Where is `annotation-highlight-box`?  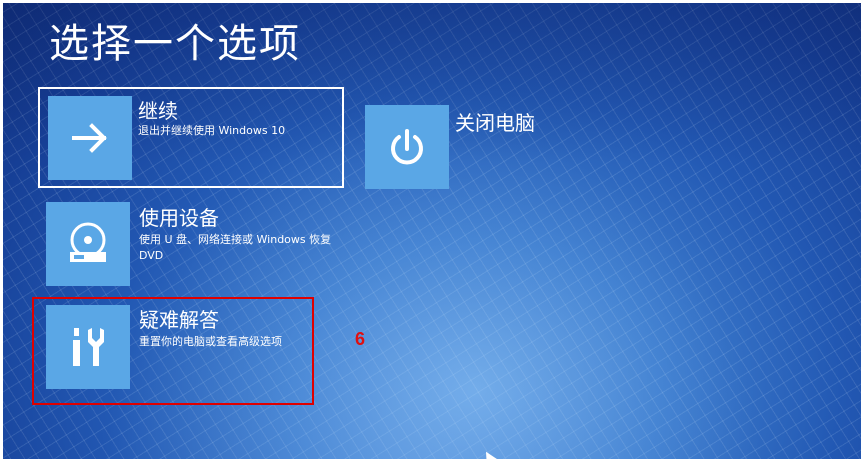 annotation-highlight-box is located at coordinates (173, 351).